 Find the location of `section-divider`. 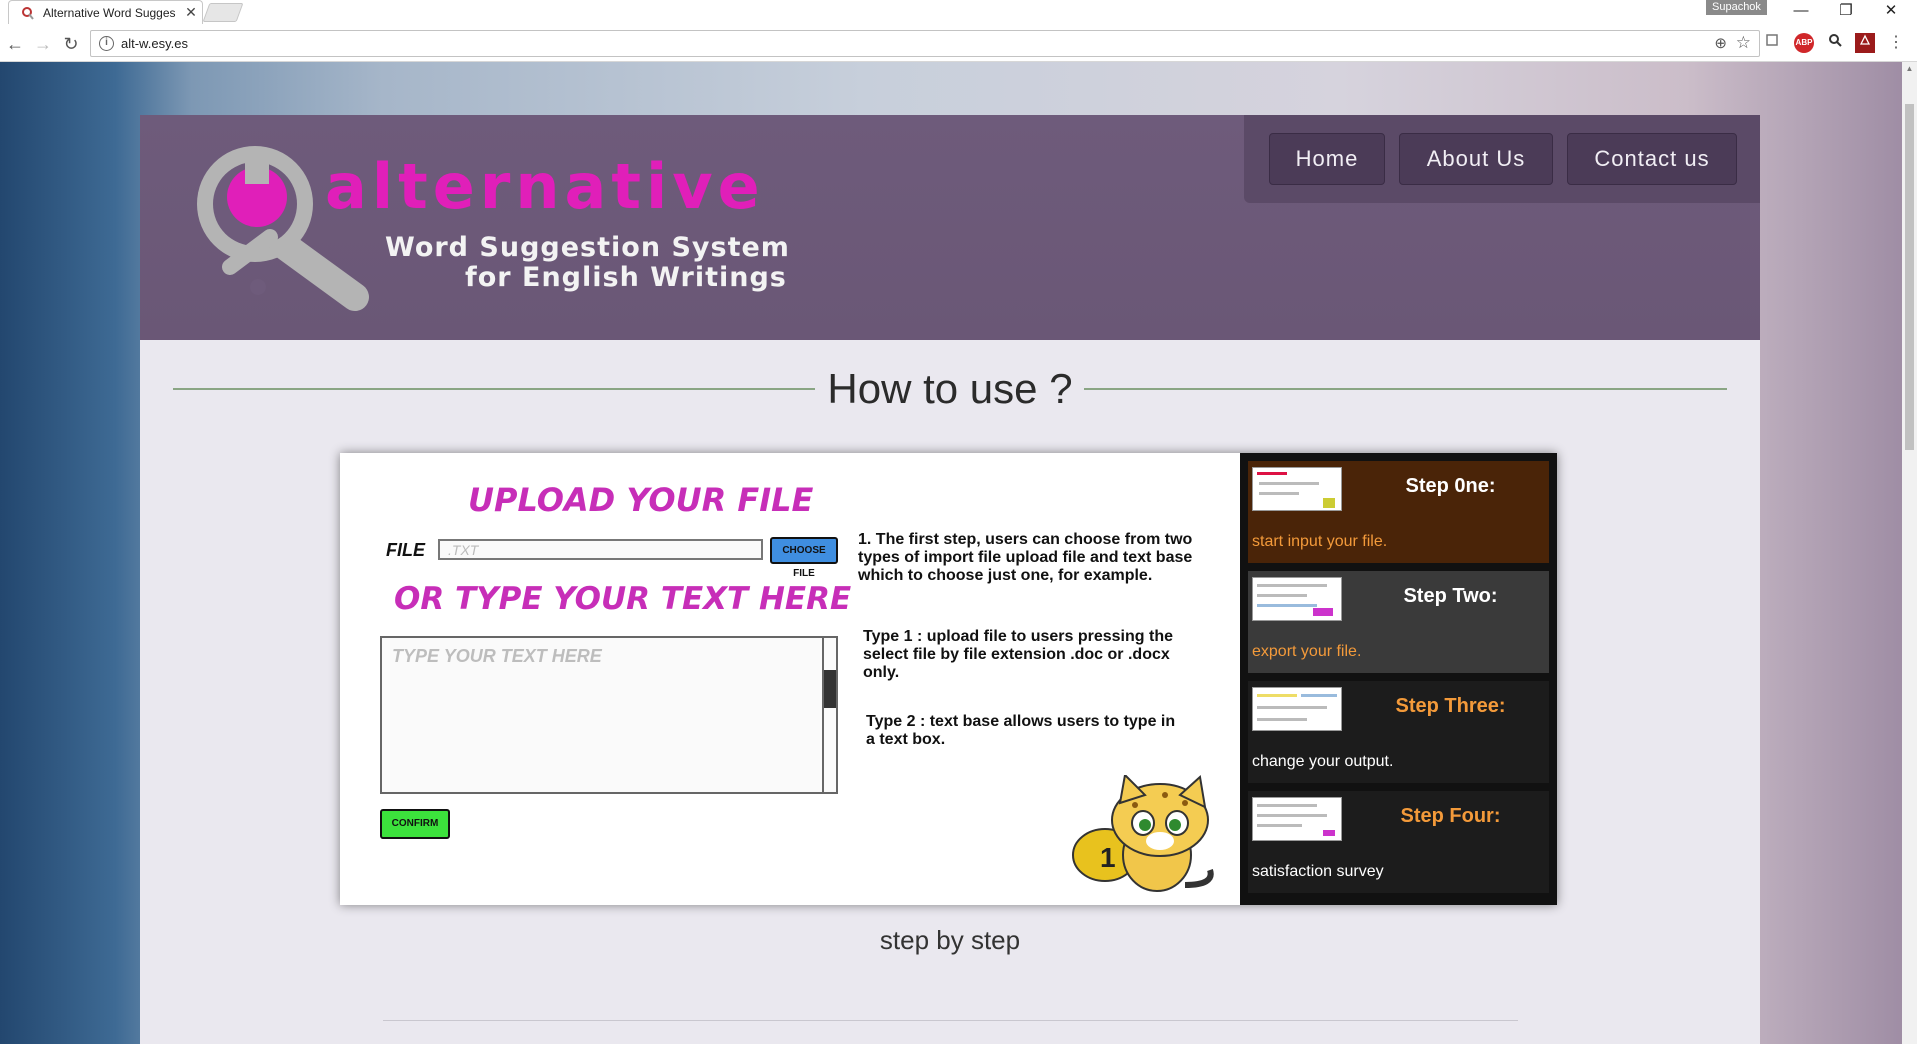

section-divider is located at coordinates (950, 1020).